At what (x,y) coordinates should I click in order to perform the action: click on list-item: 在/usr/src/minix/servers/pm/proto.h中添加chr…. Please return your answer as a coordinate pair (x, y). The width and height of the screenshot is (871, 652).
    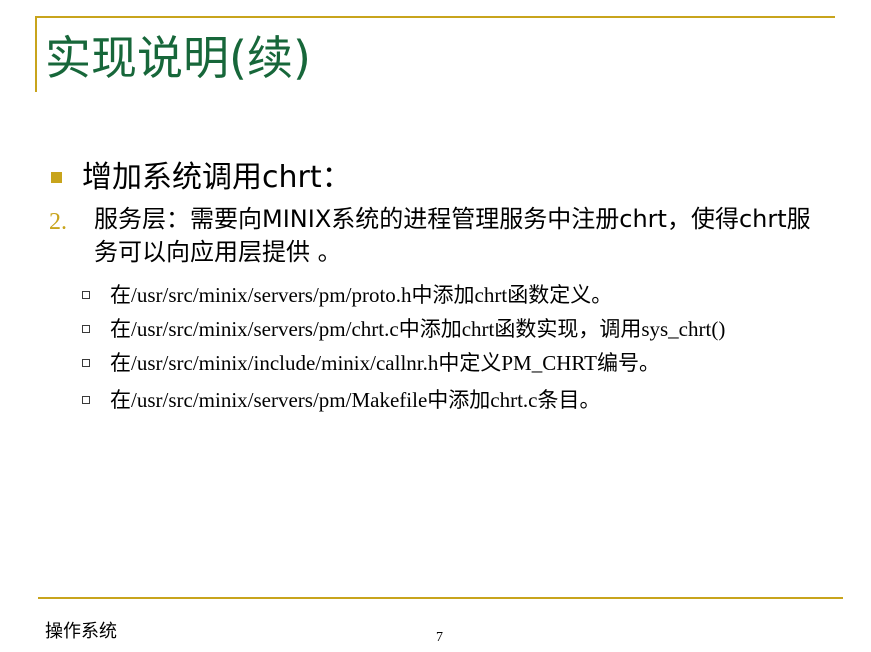
    Looking at the image, I should click on (347, 295).